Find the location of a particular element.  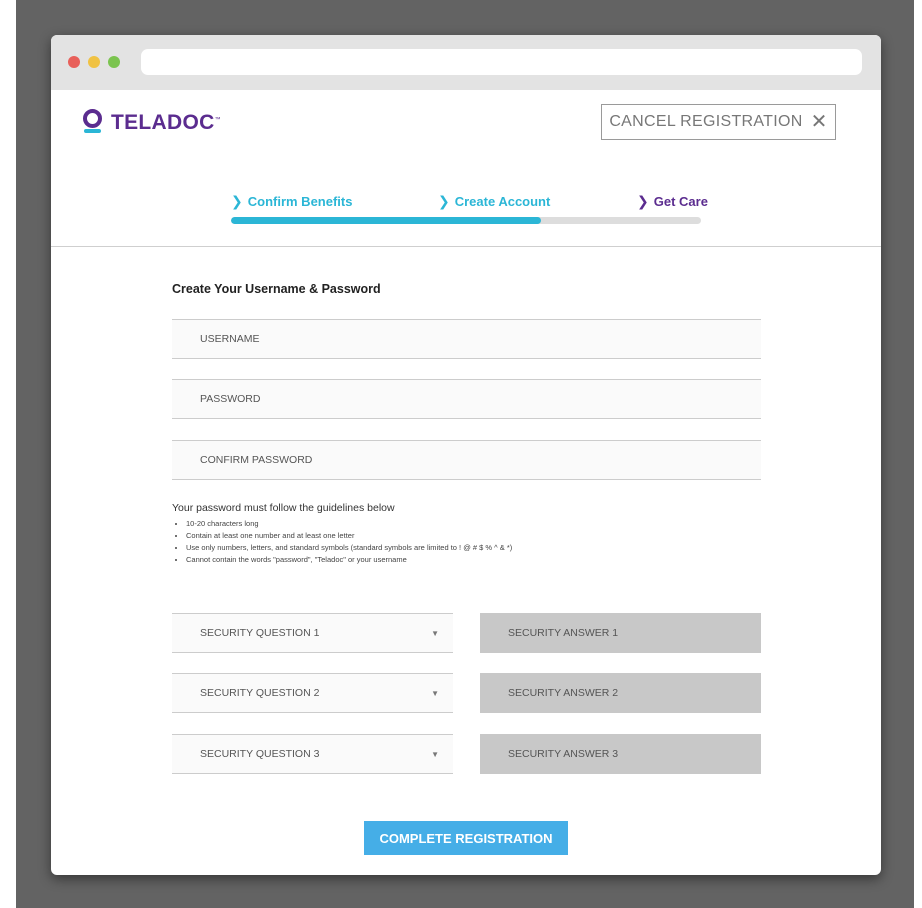

username-input is located at coordinates (466, 339).